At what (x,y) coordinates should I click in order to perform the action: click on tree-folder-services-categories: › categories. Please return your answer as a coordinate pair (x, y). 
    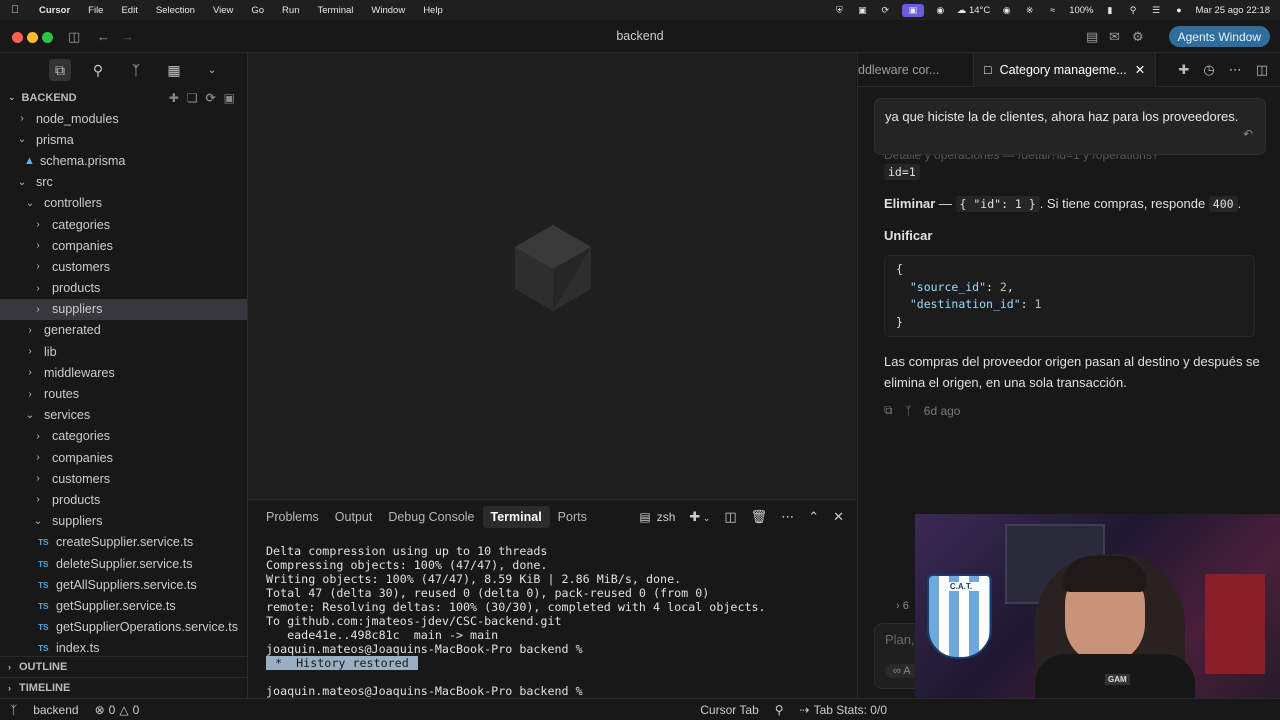
    Looking at the image, I should click on (123, 436).